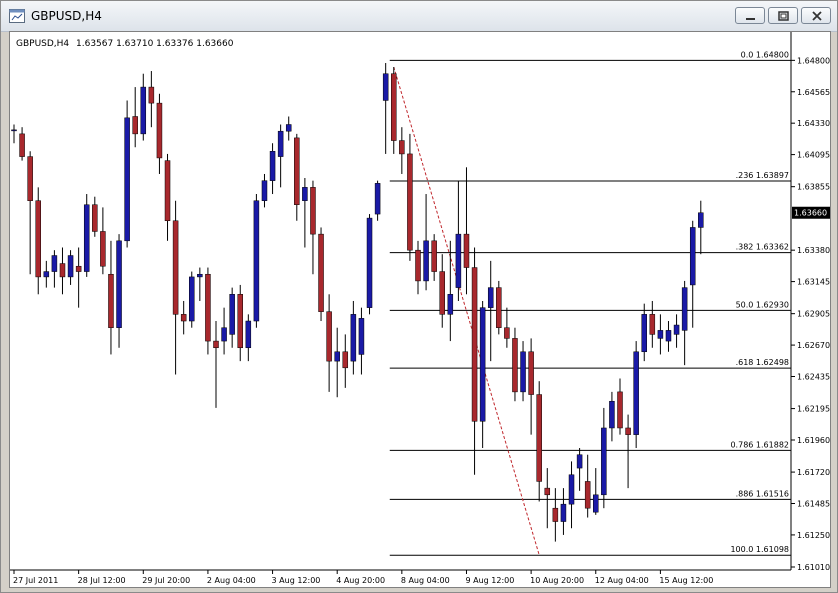 The width and height of the screenshot is (838, 593). I want to click on x-tick-label: 27 Jul 2011, so click(35, 580).